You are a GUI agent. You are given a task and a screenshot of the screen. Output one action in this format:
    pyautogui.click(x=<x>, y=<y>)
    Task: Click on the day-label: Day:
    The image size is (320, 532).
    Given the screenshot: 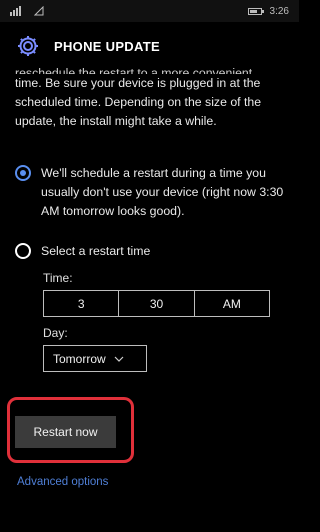 What is the action you would take?
    pyautogui.click(x=55, y=333)
    